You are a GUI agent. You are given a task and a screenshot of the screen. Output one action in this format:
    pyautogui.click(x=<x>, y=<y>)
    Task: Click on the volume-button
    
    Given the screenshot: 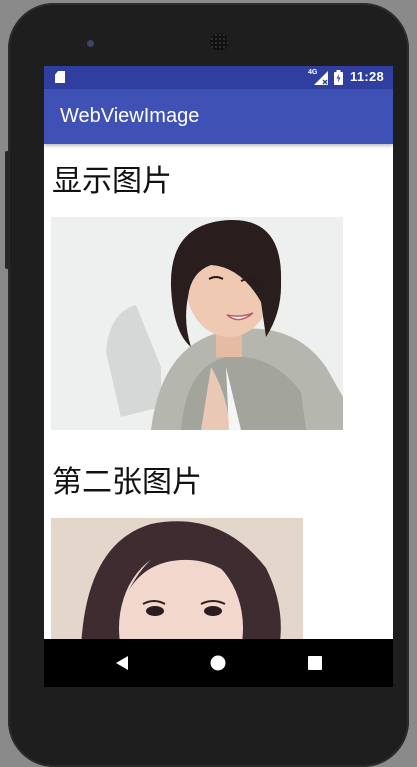 What is the action you would take?
    pyautogui.click(x=7, y=210)
    